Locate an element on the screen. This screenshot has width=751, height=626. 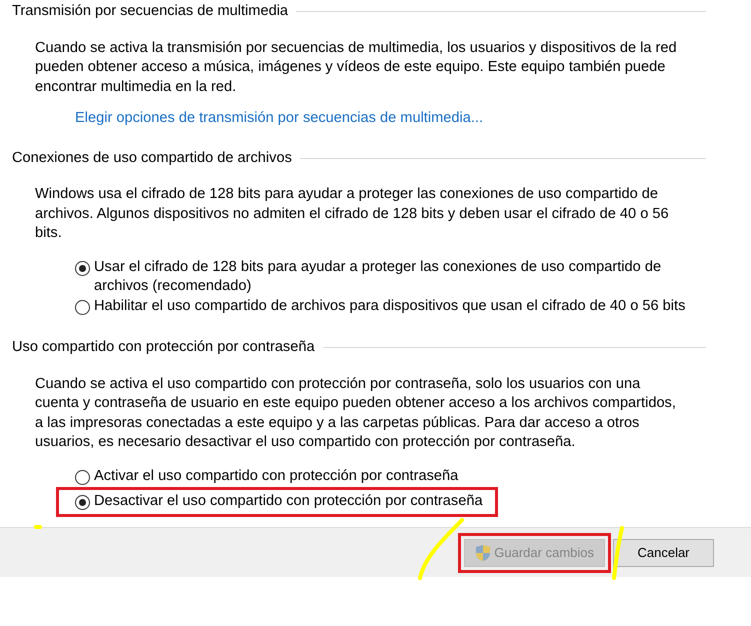
section-heading: Conexiones de uso compartido de archivos is located at coordinates (152, 158).